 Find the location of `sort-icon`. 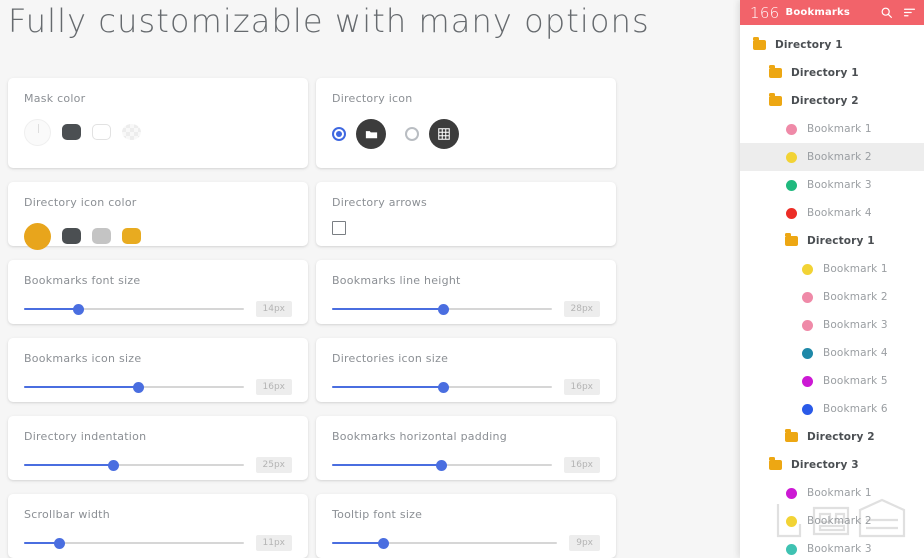

sort-icon is located at coordinates (909, 12).